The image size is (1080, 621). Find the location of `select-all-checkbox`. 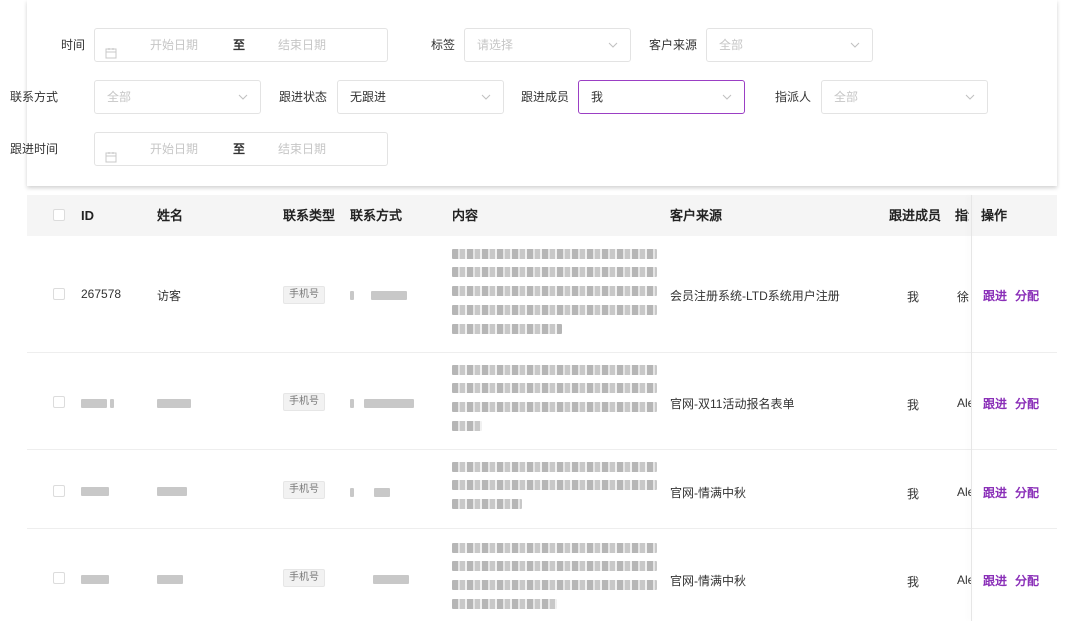

select-all-checkbox is located at coordinates (59, 215).